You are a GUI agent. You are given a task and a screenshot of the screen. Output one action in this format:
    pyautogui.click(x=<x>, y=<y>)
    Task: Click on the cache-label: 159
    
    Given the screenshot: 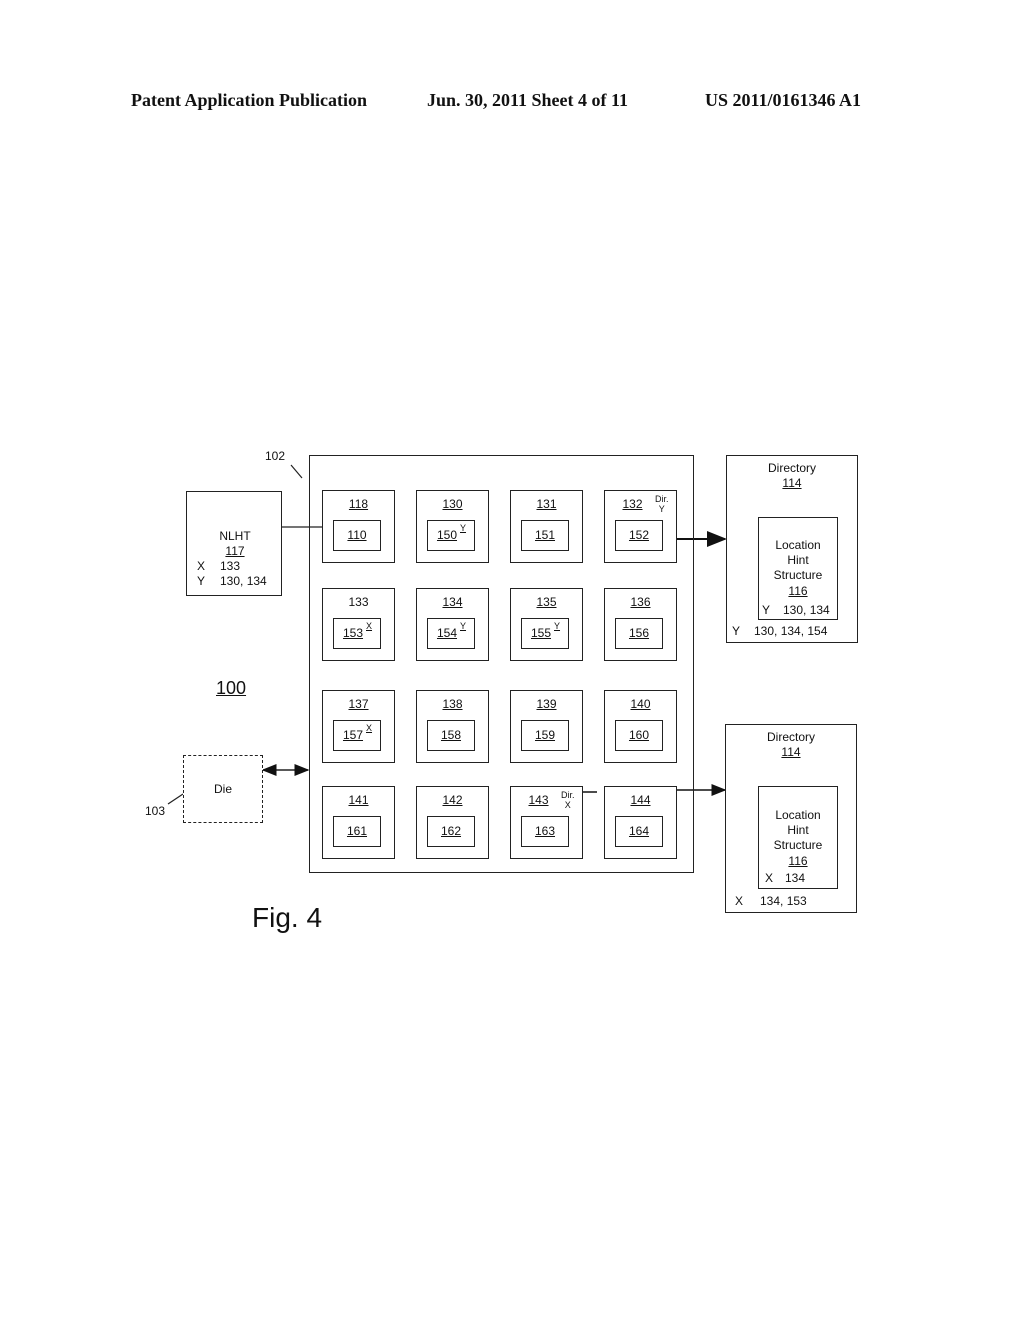 What is the action you would take?
    pyautogui.click(x=545, y=735)
    